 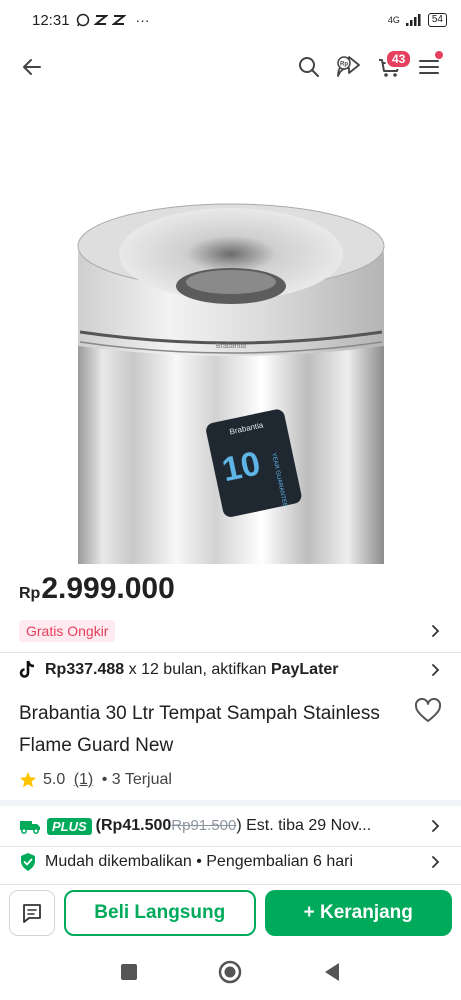 I want to click on shipping-old-price: Rp91.500, so click(x=204, y=825).